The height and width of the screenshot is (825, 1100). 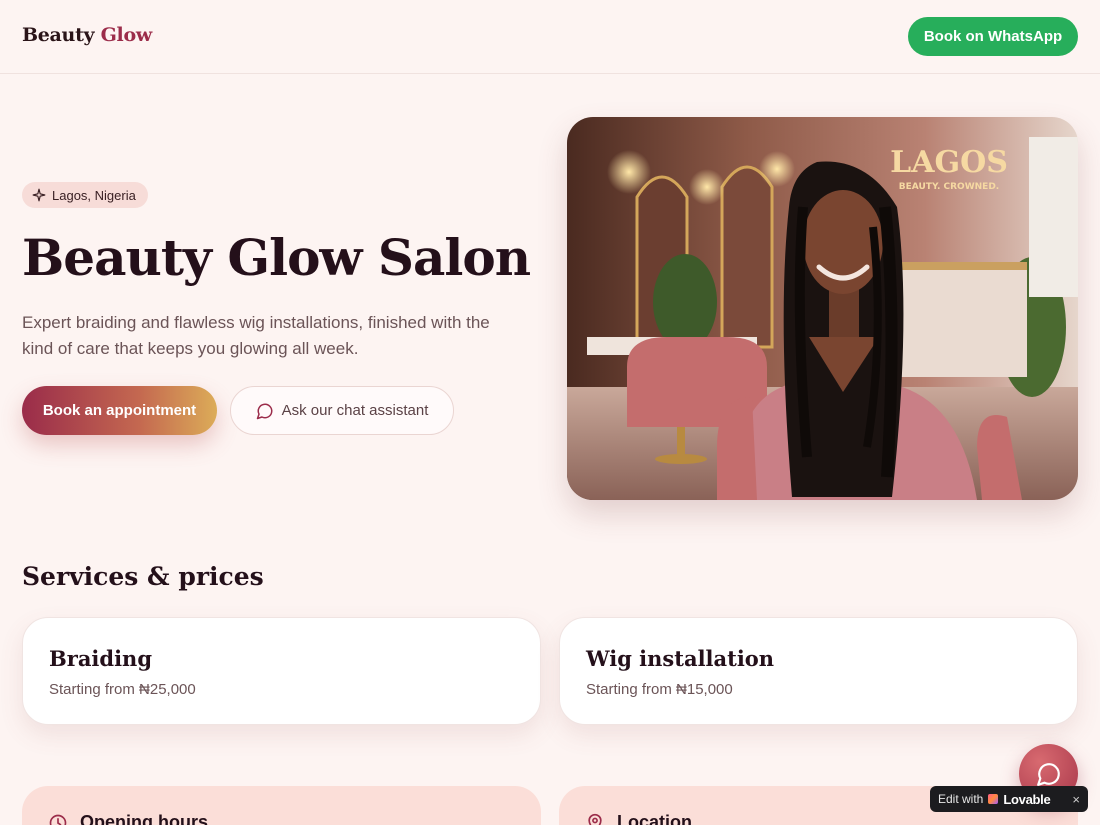 I want to click on book-whatsapp-button: Book on WhatsApp, so click(x=993, y=36).